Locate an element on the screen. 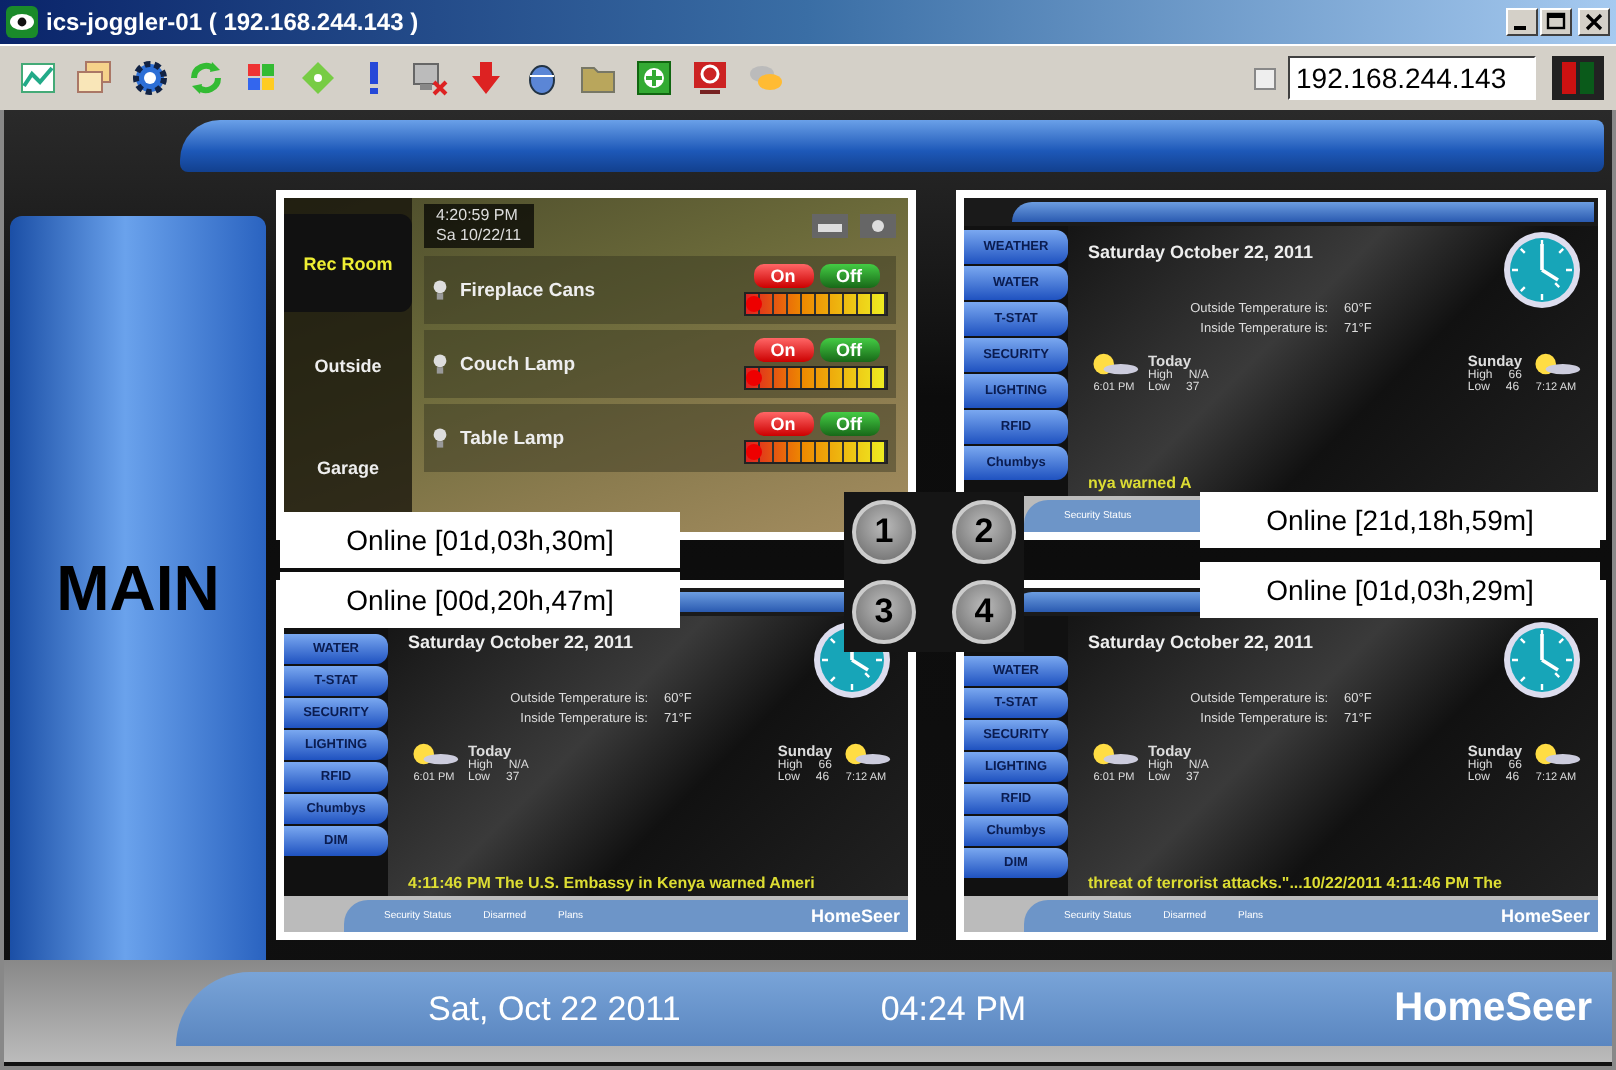 The height and width of the screenshot is (1070, 1616). close-button is located at coordinates (1594, 22).